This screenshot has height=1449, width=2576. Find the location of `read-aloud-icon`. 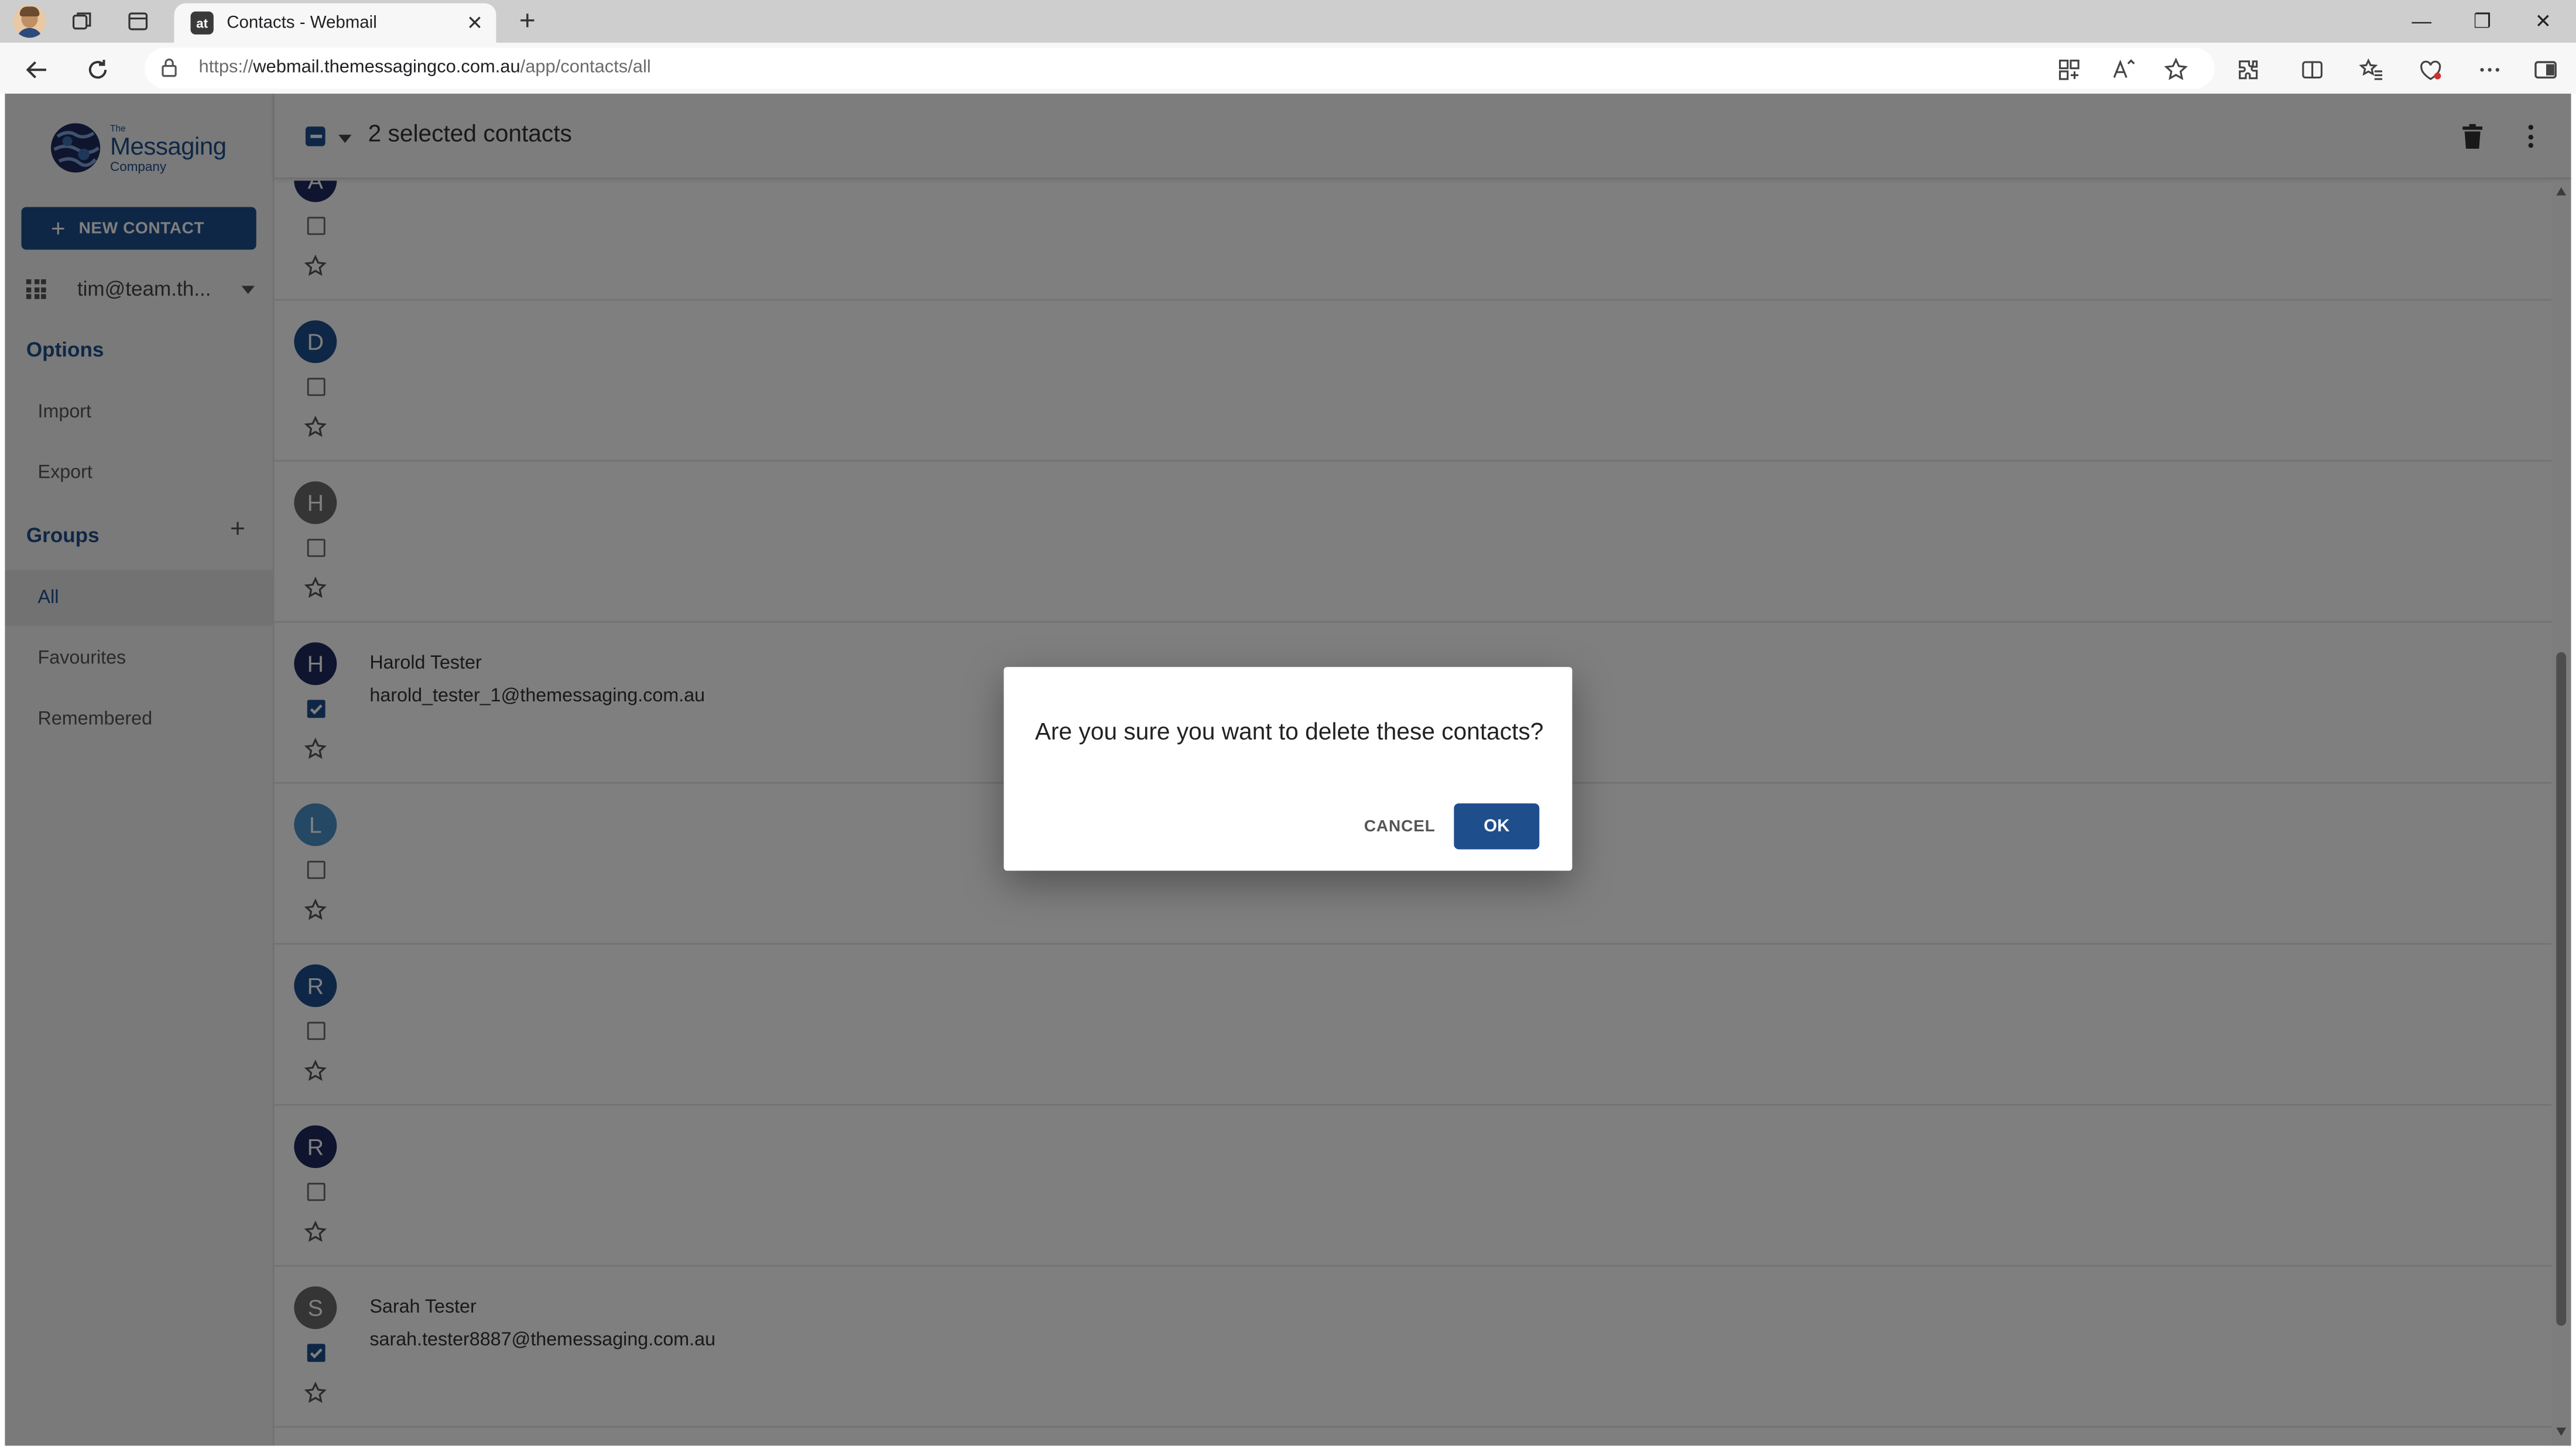

read-aloud-icon is located at coordinates (2122, 69).